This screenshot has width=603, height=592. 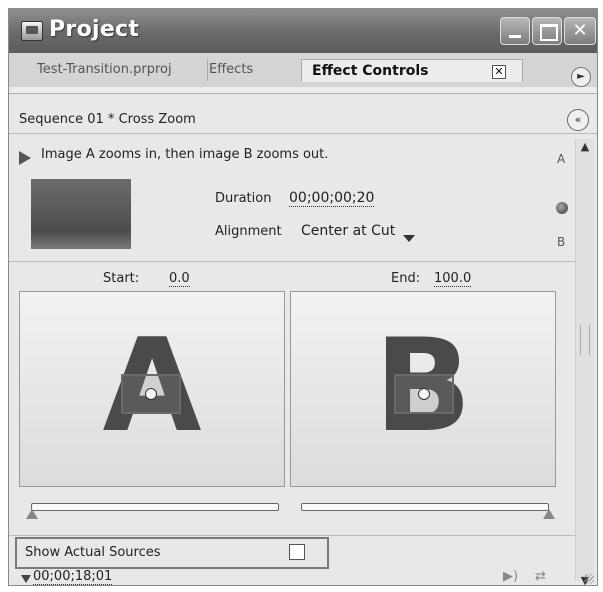 I want to click on scroll-up-icon: ▲, so click(x=585, y=147).